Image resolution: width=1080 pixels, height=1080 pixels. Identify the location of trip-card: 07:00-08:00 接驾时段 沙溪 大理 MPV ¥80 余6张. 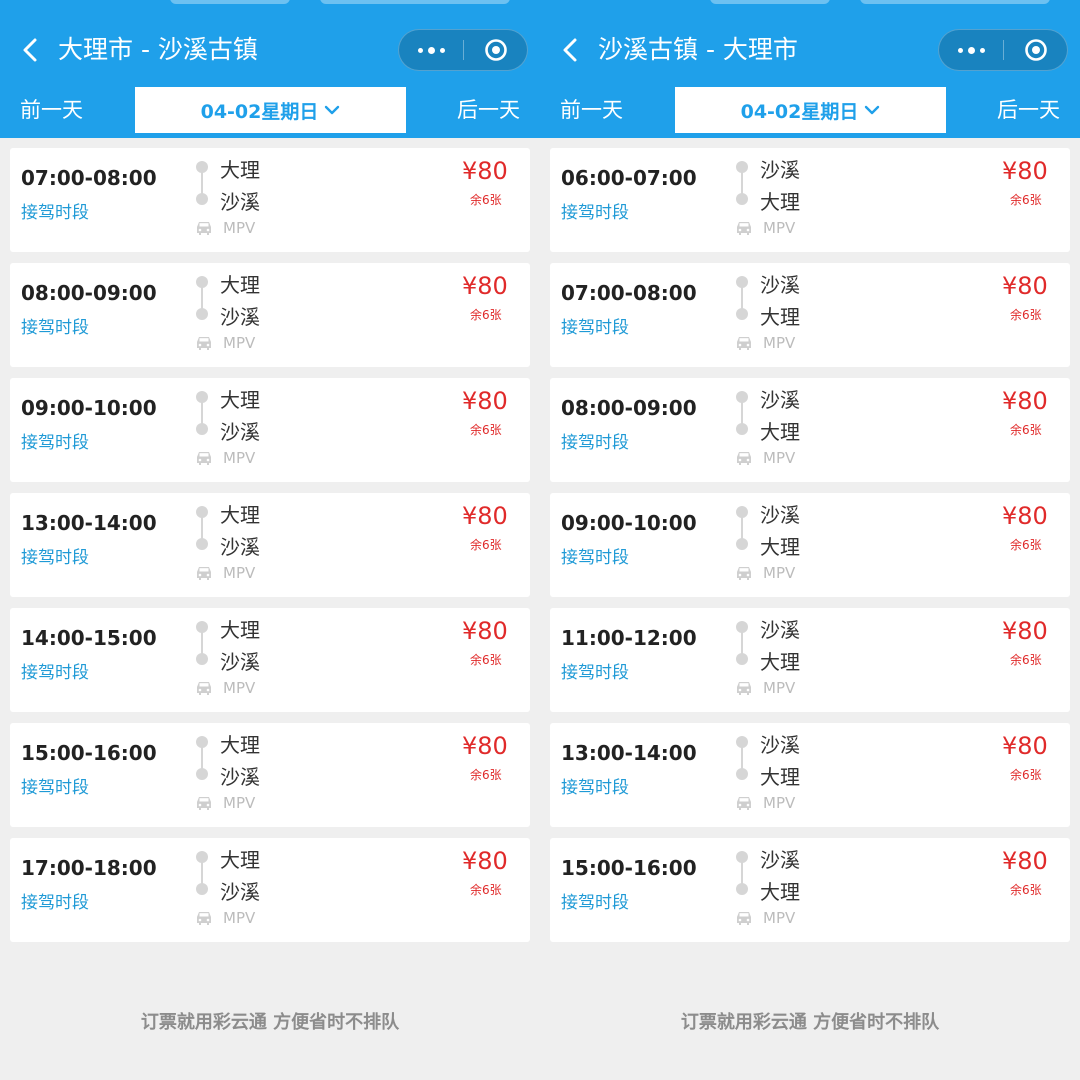
(810, 315).